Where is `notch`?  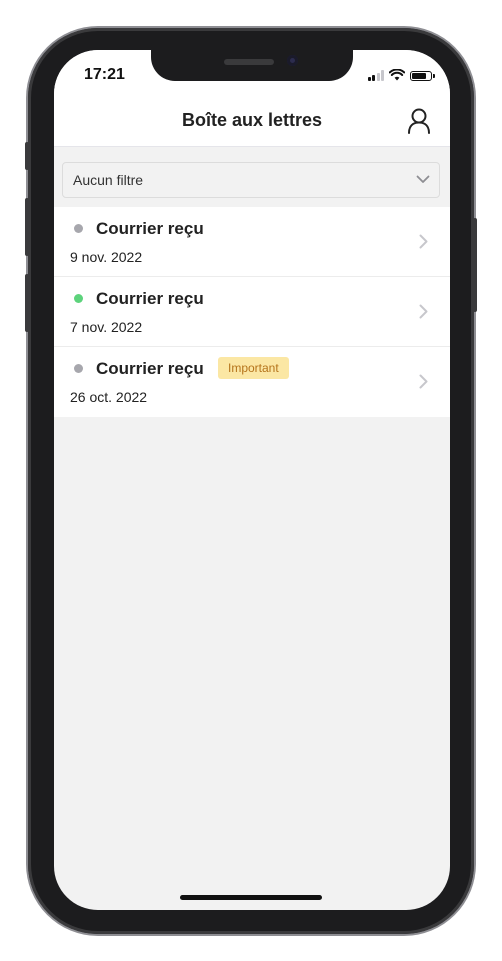 notch is located at coordinates (252, 65).